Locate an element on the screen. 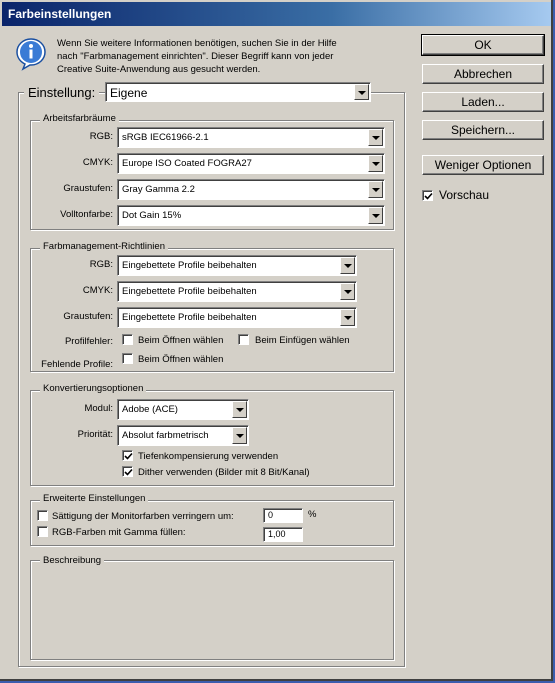 The height and width of the screenshot is (683, 555). window-title: Farbeinstellungen is located at coordinates (60, 14).